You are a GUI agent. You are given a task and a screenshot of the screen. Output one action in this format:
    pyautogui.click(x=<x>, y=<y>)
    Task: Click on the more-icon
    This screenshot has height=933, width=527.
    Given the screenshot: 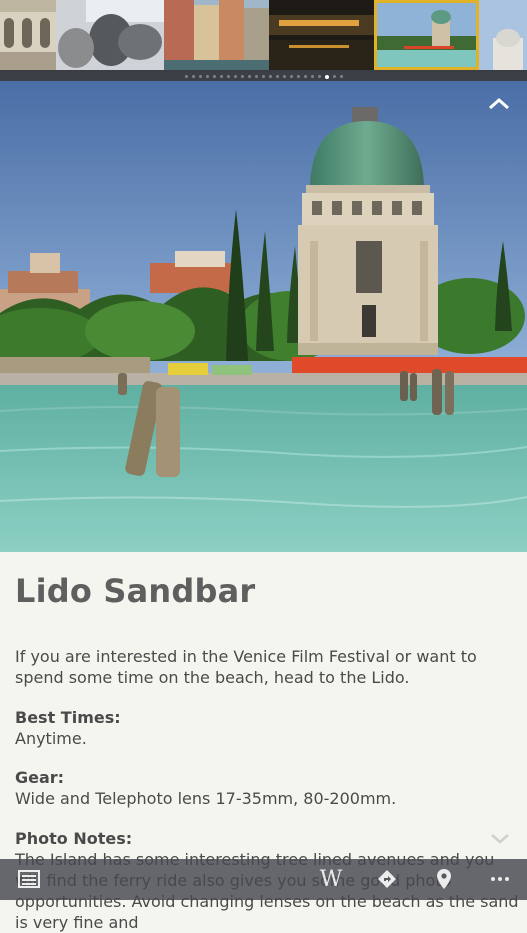 What is the action you would take?
    pyautogui.click(x=500, y=879)
    